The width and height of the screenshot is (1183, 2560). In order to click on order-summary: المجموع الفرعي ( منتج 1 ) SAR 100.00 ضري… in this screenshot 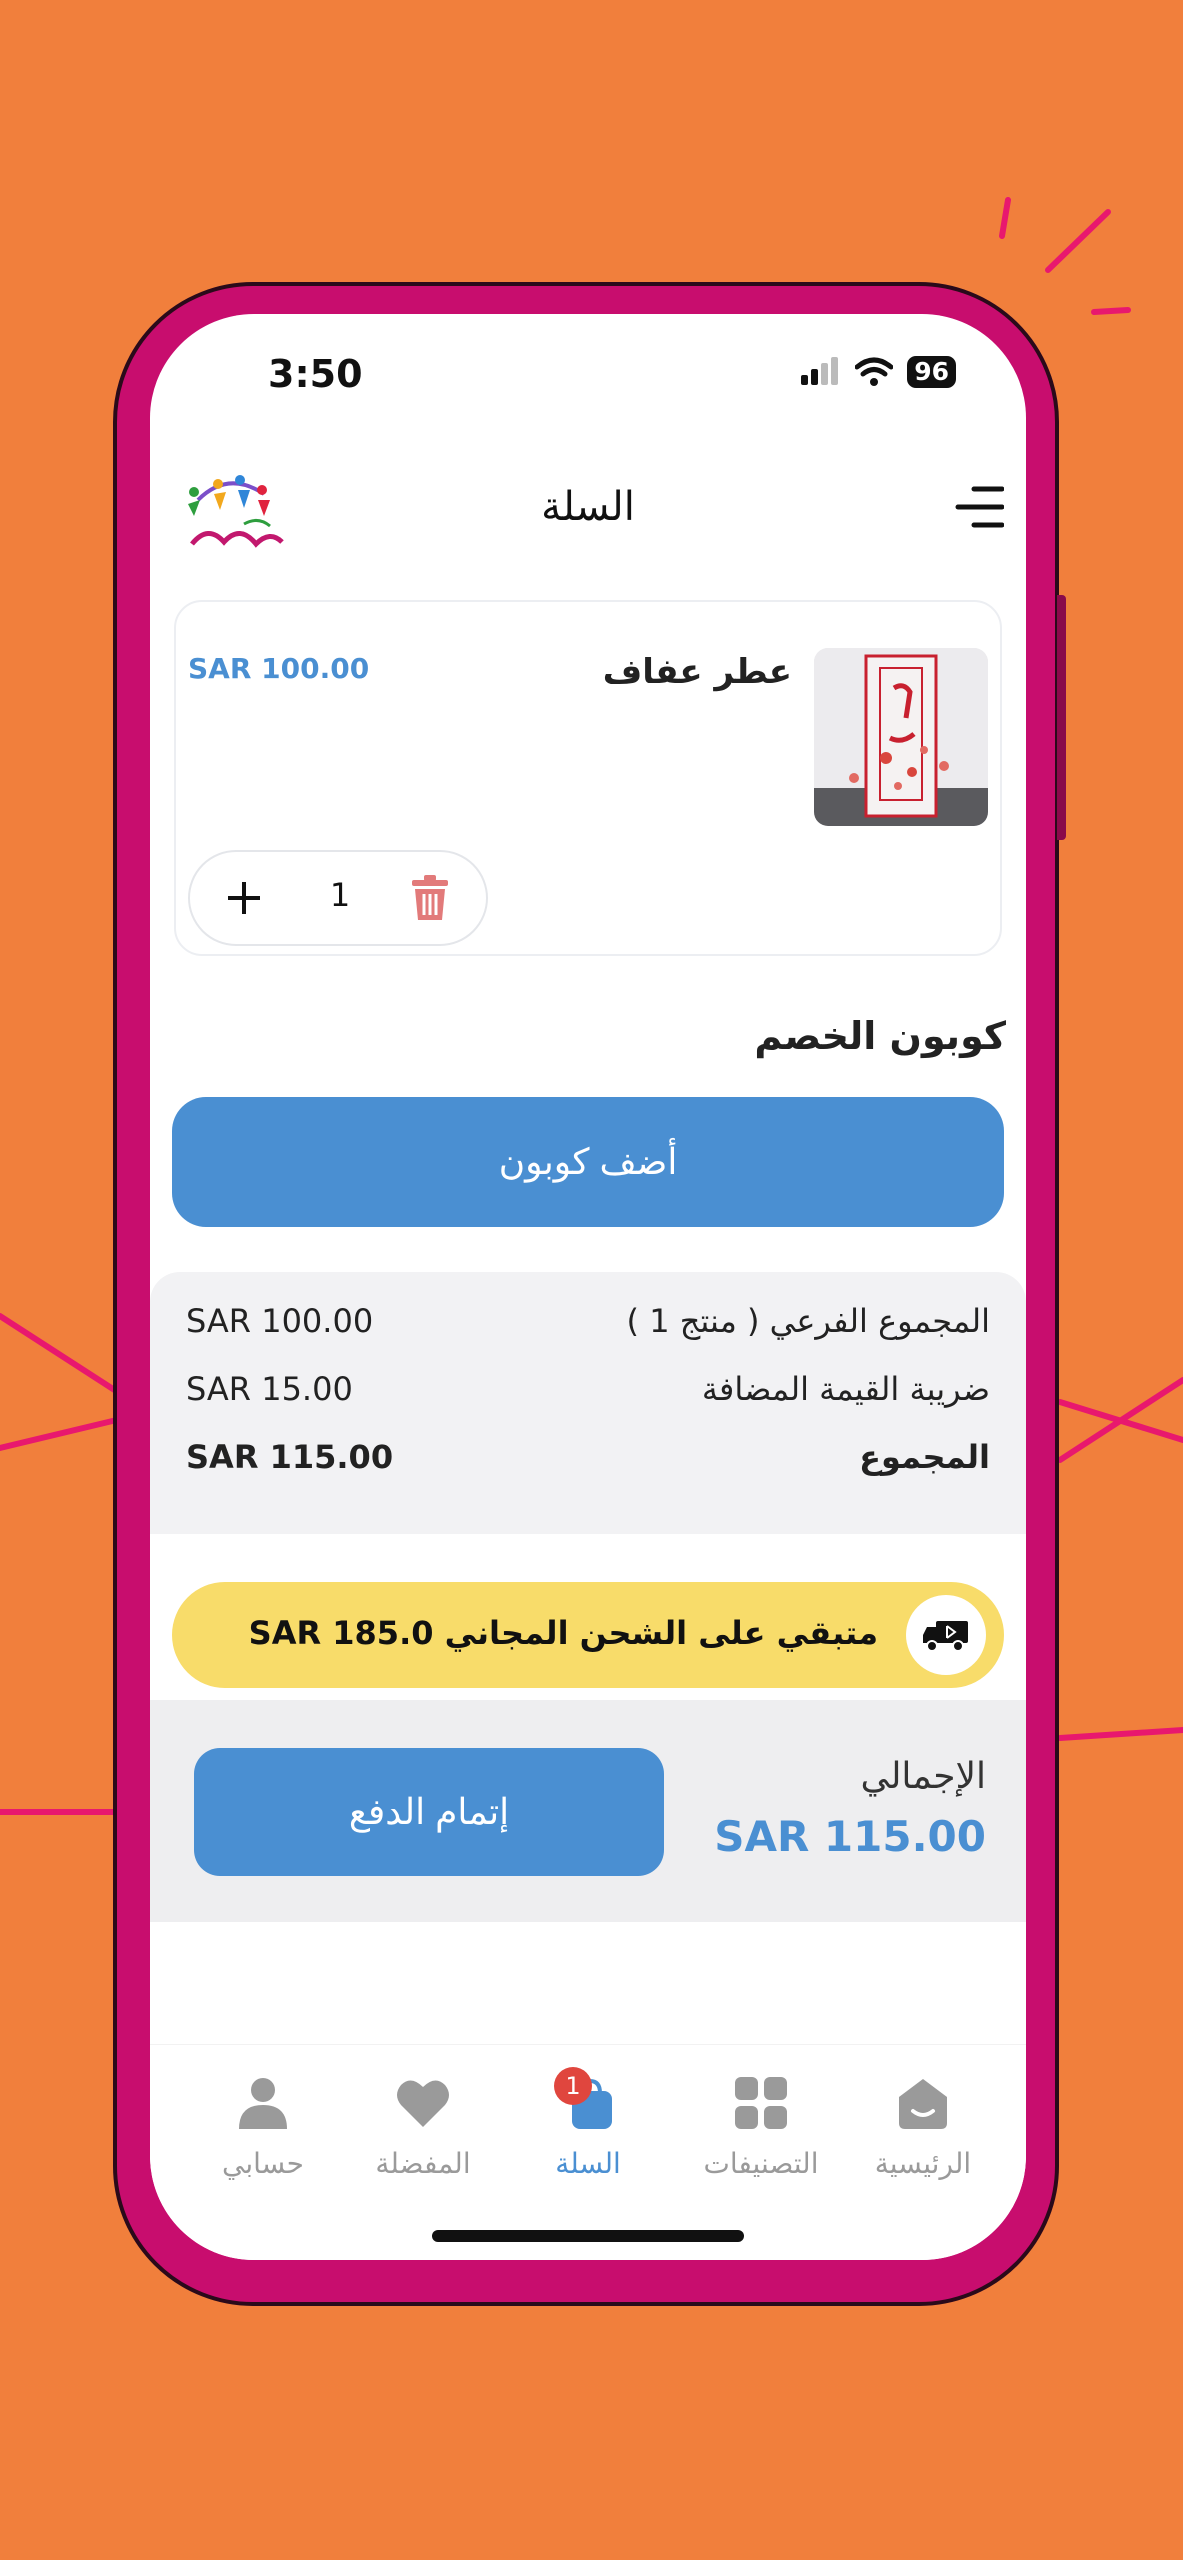, I will do `click(588, 1403)`.